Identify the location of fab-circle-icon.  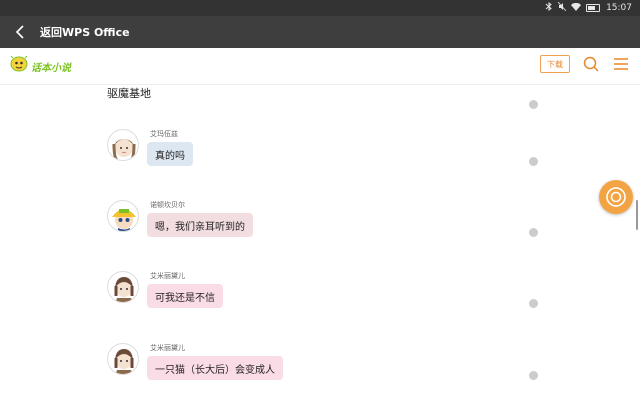
(616, 197).